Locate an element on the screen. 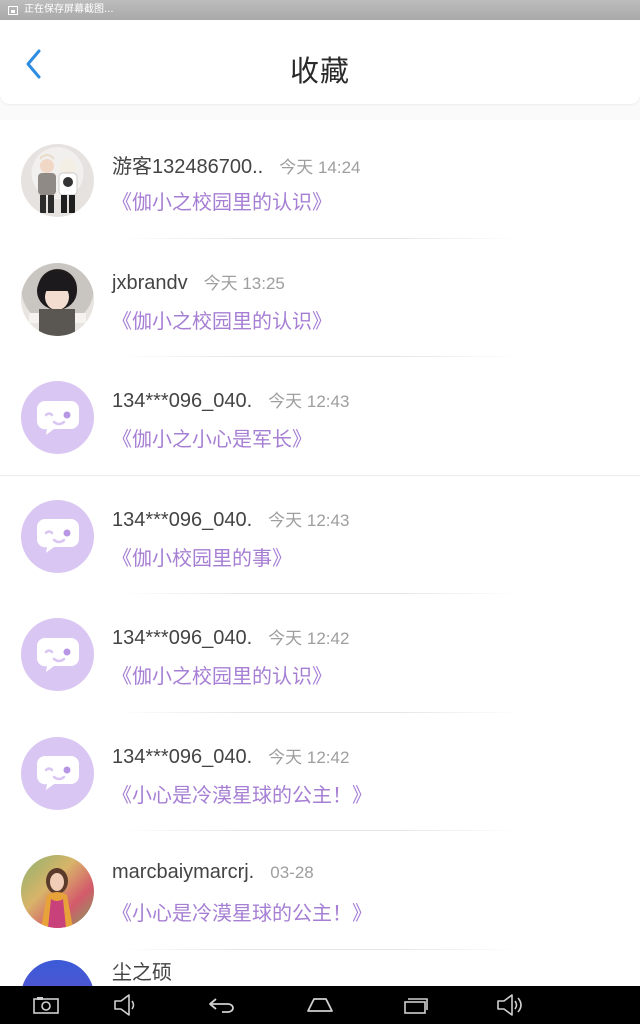  volume-up-icon is located at coordinates (509, 1005).